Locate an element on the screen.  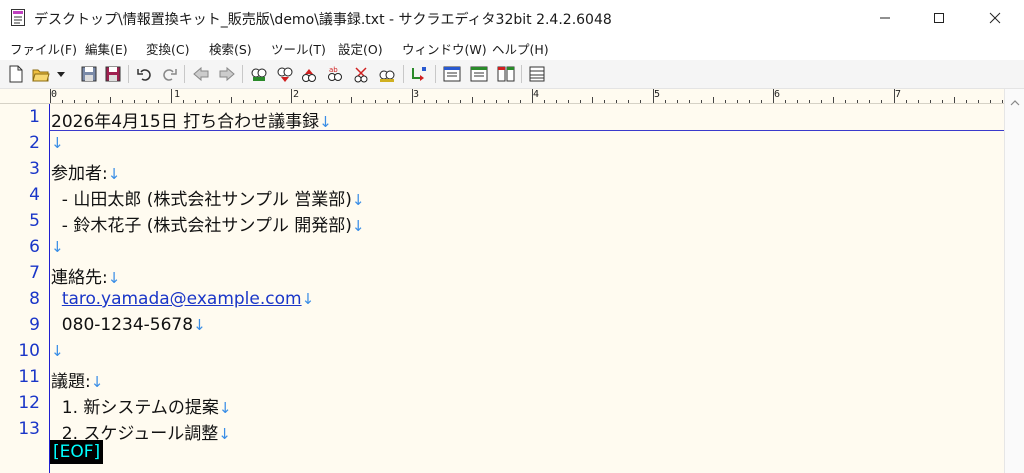
svg-text: ab is located at coordinates (333, 70).